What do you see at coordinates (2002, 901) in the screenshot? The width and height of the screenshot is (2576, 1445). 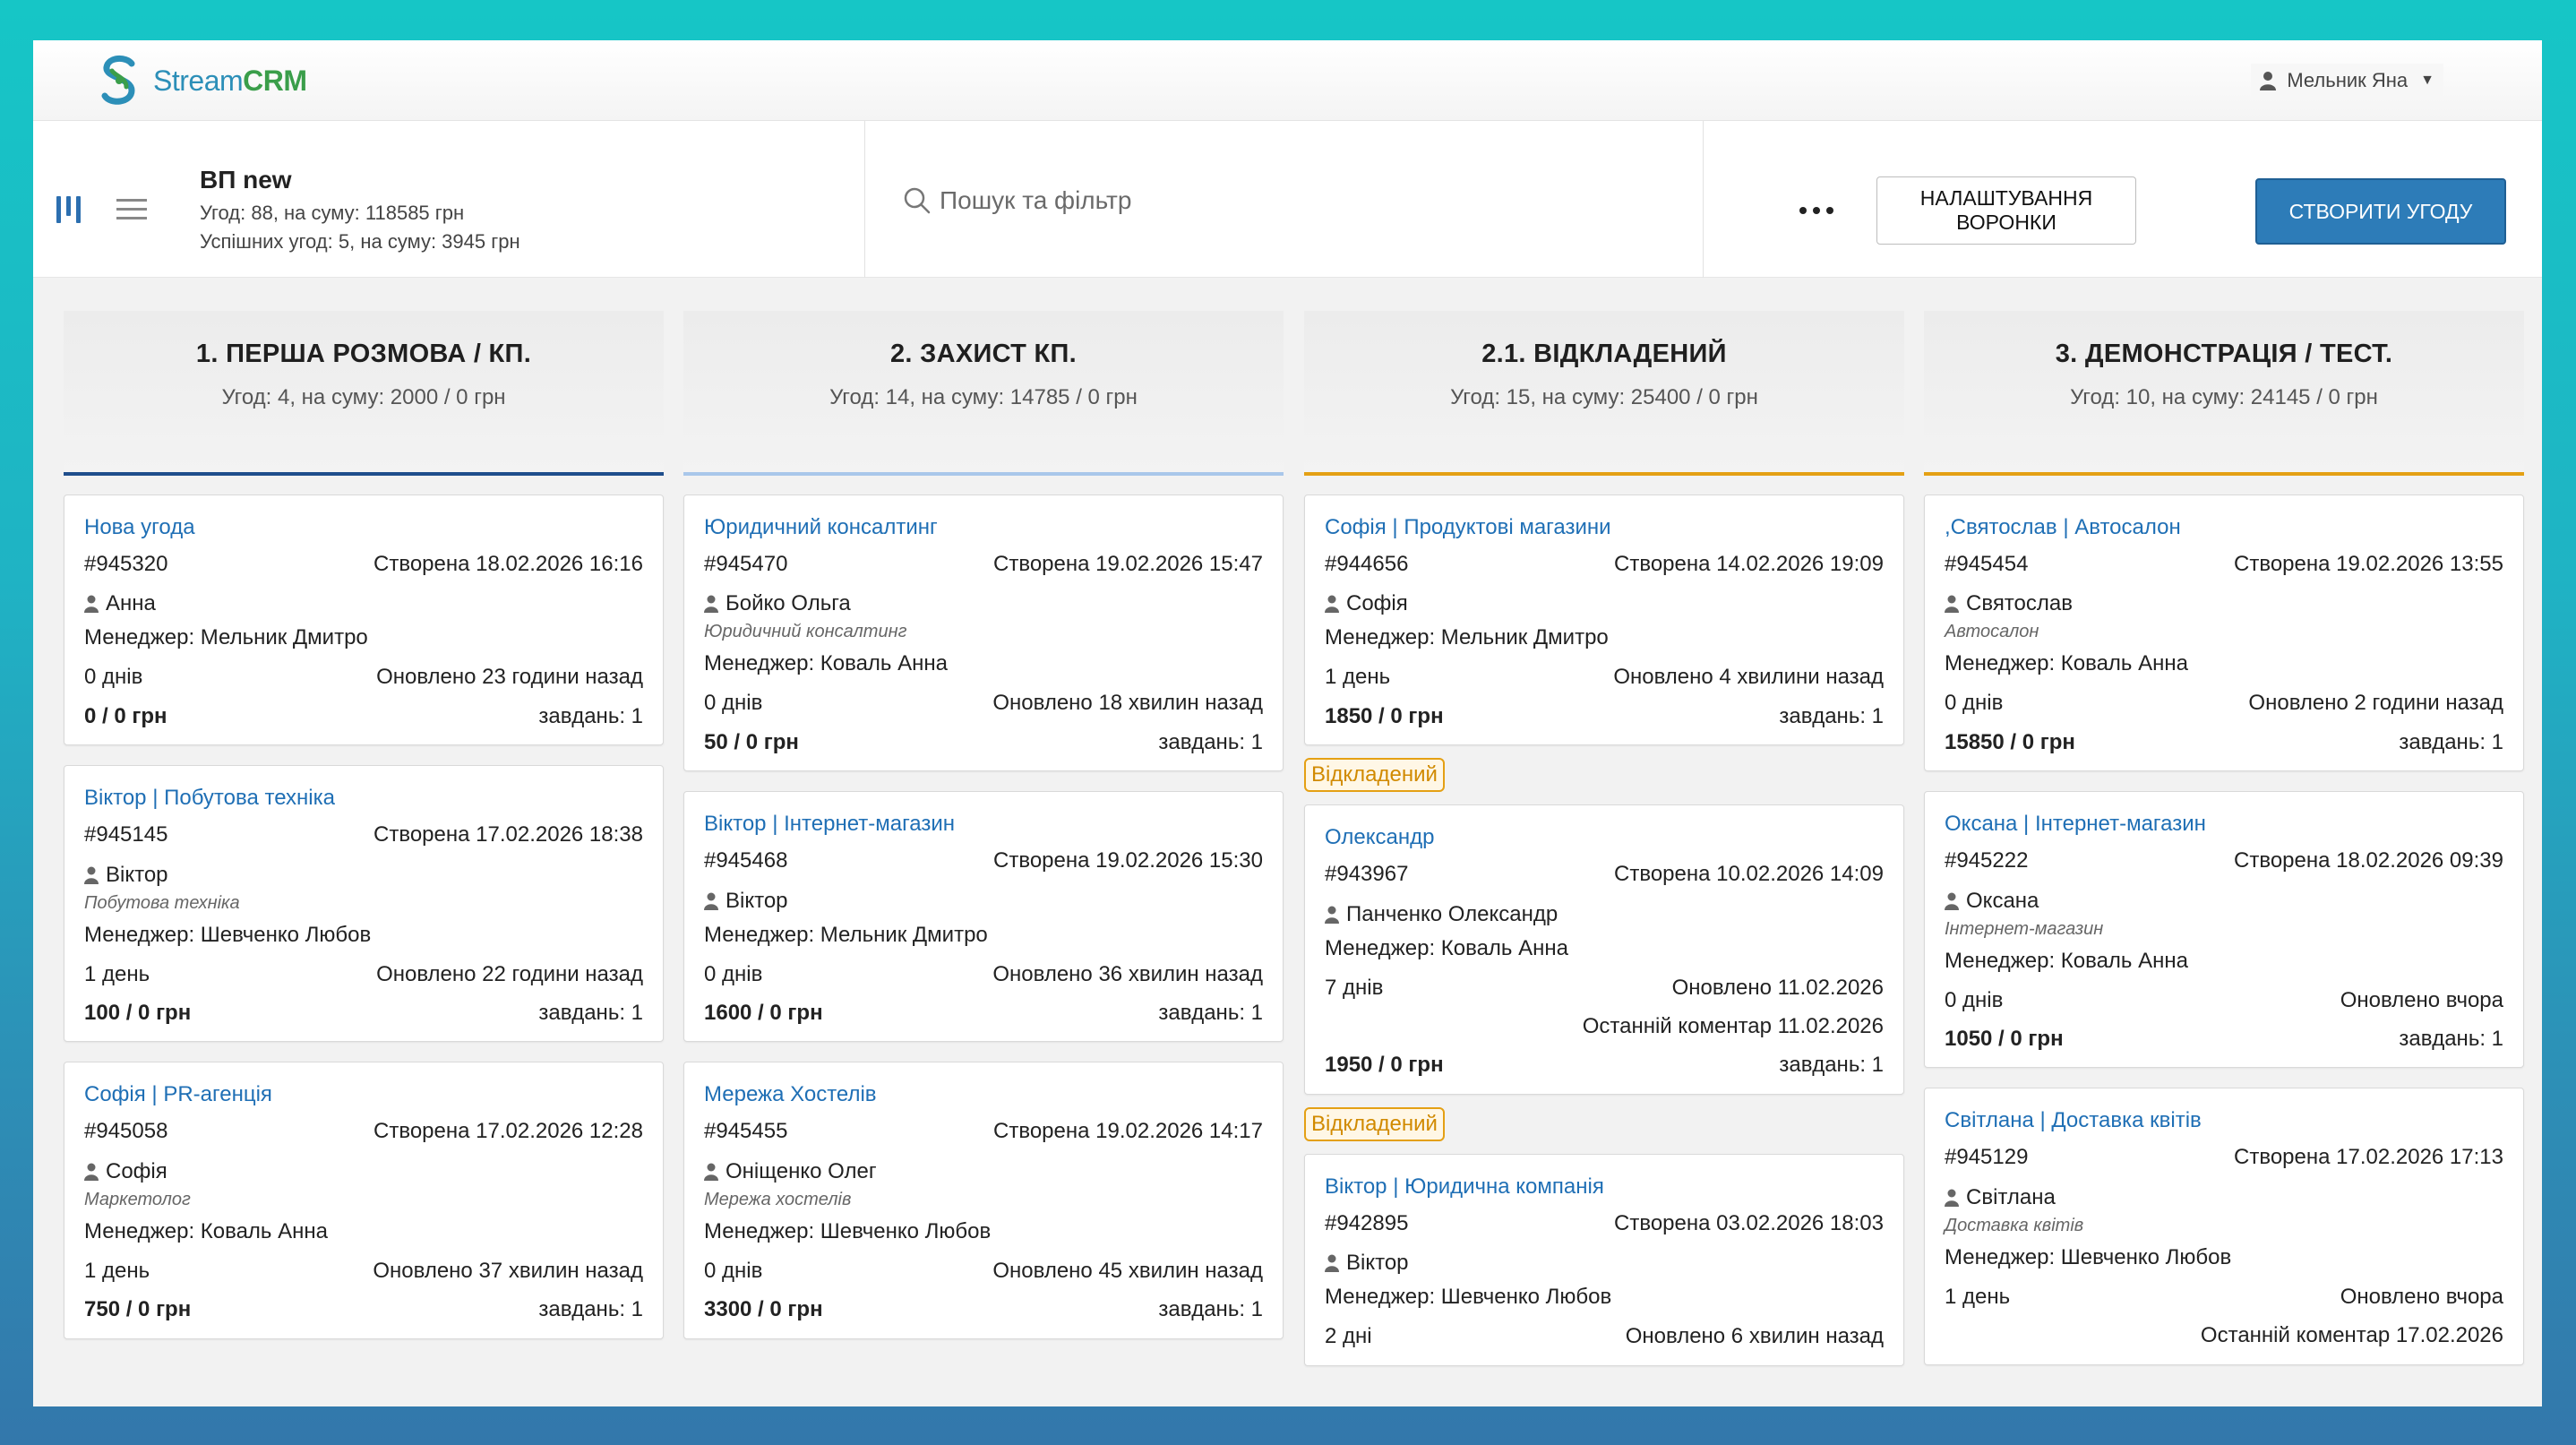 I see `deal-client: Оксана` at bounding box center [2002, 901].